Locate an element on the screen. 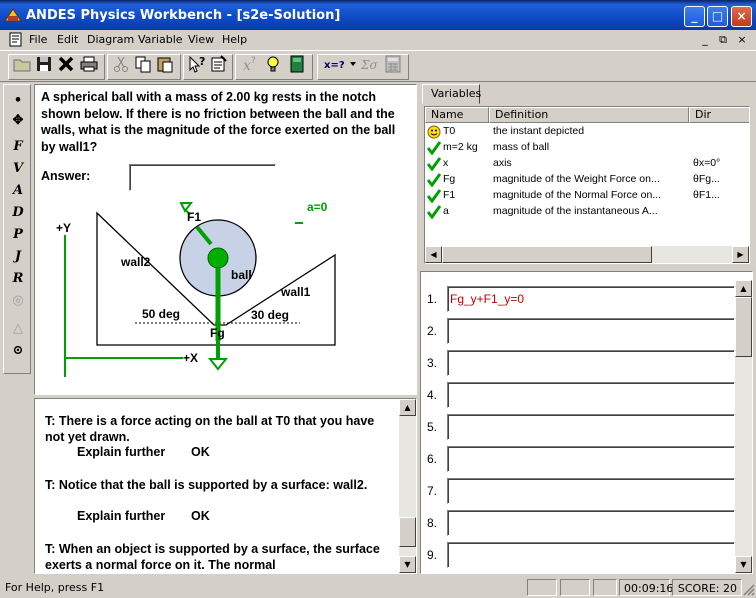 This screenshot has height=598, width=756. displacement-vector-tool: D is located at coordinates (18, 213).